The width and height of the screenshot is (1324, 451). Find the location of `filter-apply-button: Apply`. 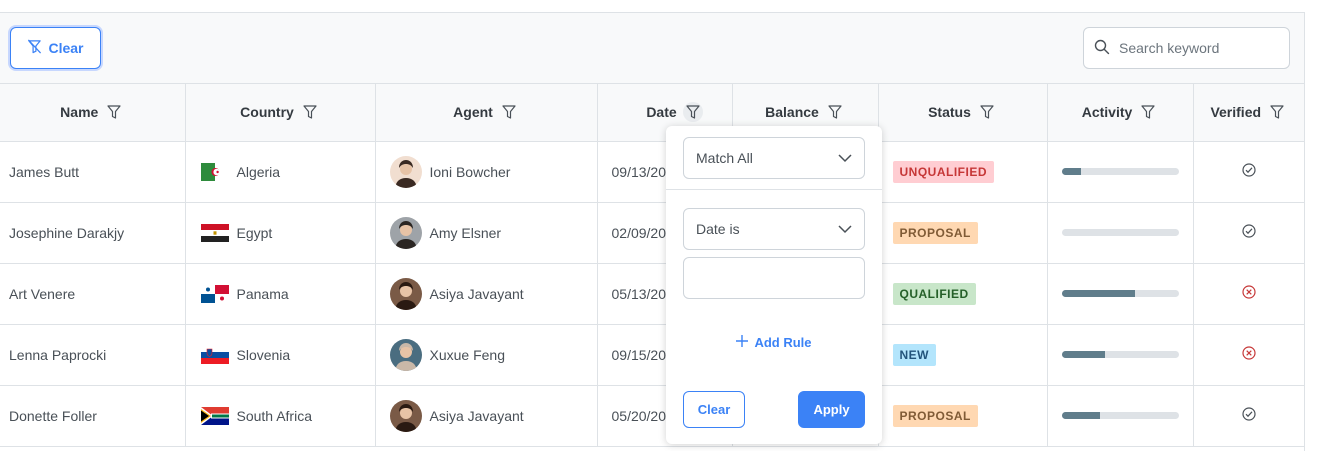

filter-apply-button: Apply is located at coordinates (831, 409).